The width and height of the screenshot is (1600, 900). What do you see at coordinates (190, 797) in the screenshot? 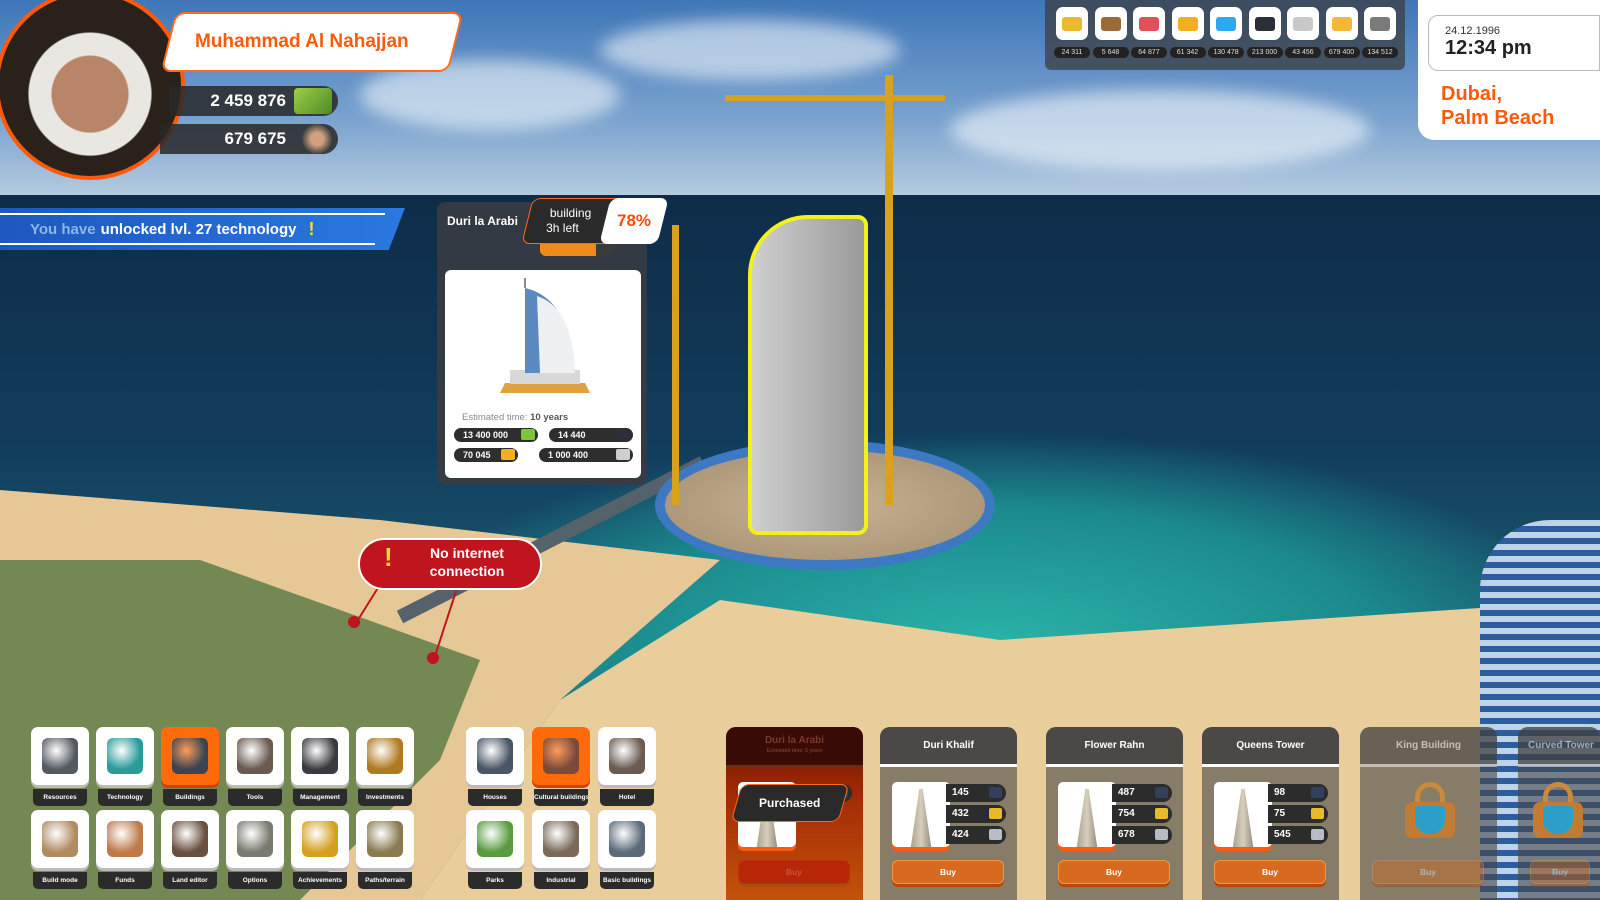
I see `menu-label: Buildings` at bounding box center [190, 797].